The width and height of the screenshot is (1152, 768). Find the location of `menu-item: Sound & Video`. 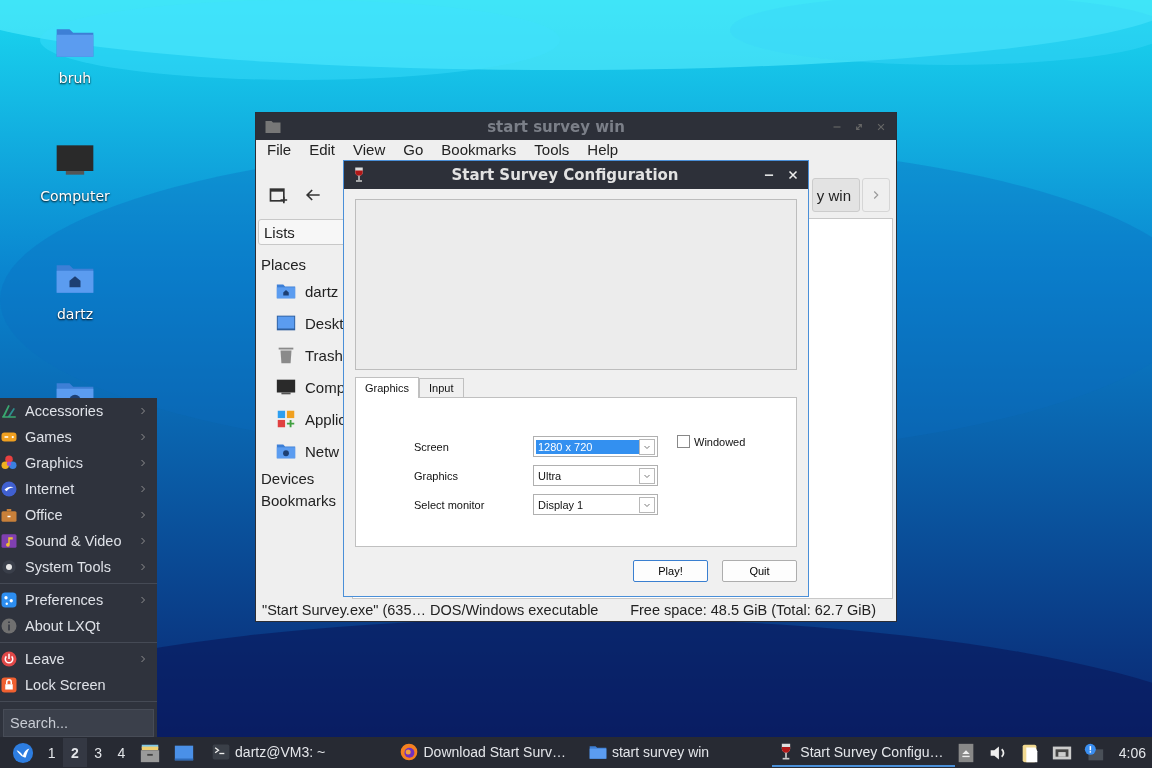

menu-item: Sound & Video is located at coordinates (78, 541).